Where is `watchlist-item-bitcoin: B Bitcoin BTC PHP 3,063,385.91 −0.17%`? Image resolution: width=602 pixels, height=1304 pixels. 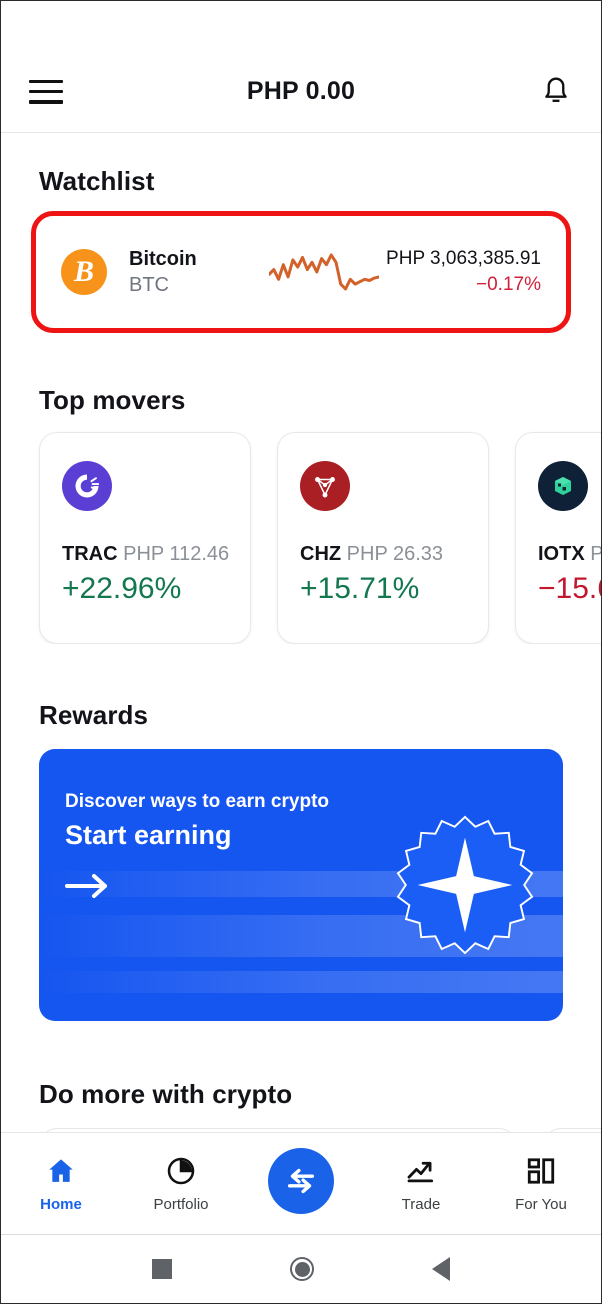 watchlist-item-bitcoin: B Bitcoin BTC PHP 3,063,385.91 −0.17% is located at coordinates (301, 272).